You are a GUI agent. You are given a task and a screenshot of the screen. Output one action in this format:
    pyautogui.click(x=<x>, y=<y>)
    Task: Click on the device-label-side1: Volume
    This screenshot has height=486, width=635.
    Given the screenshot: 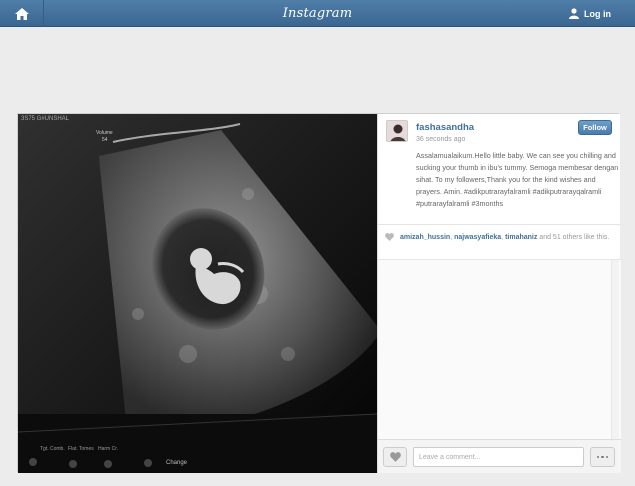 What is the action you would take?
    pyautogui.click(x=104, y=133)
    